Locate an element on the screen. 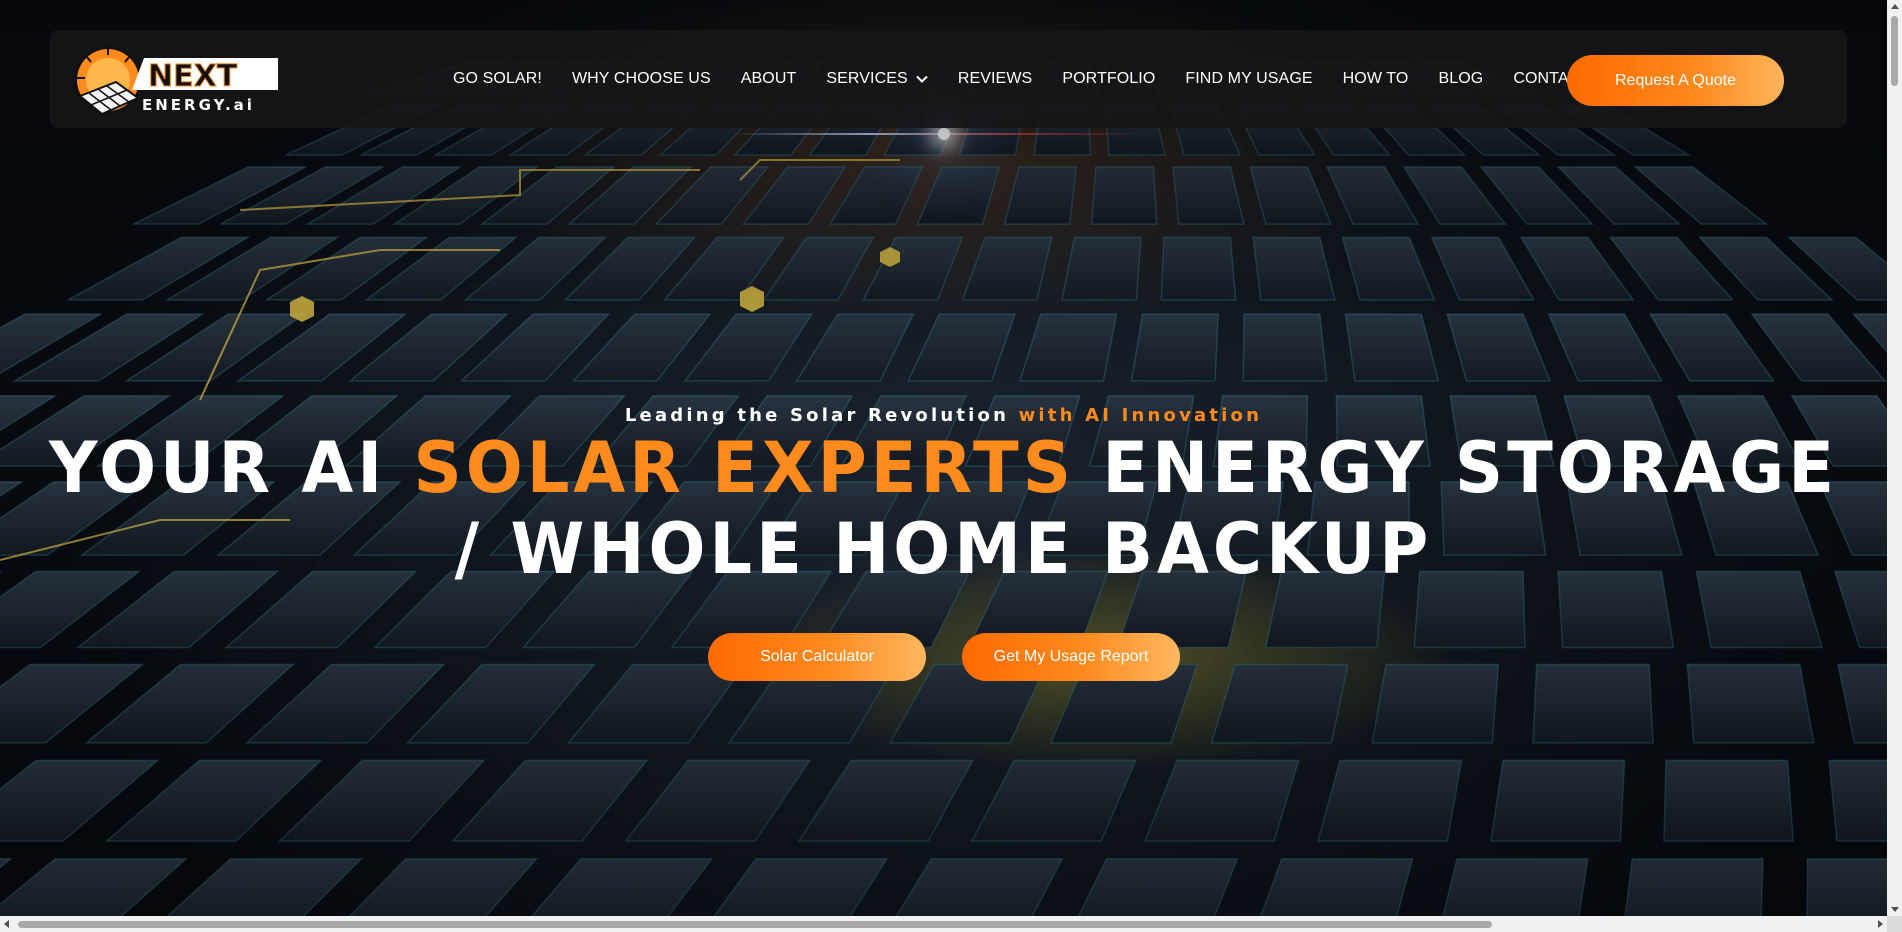  sun-solar-panel-icon is located at coordinates (108, 81).